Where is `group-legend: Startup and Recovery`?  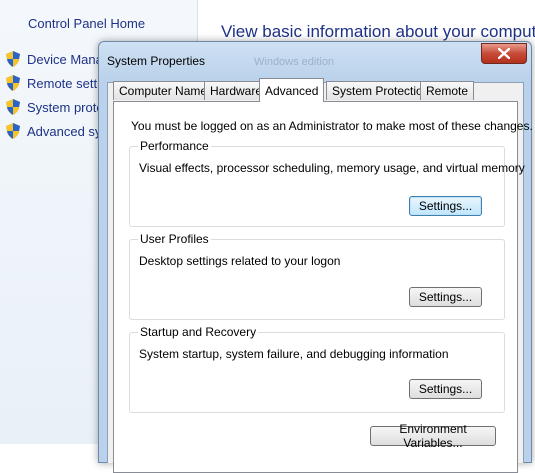 group-legend: Startup and Recovery is located at coordinates (198, 332).